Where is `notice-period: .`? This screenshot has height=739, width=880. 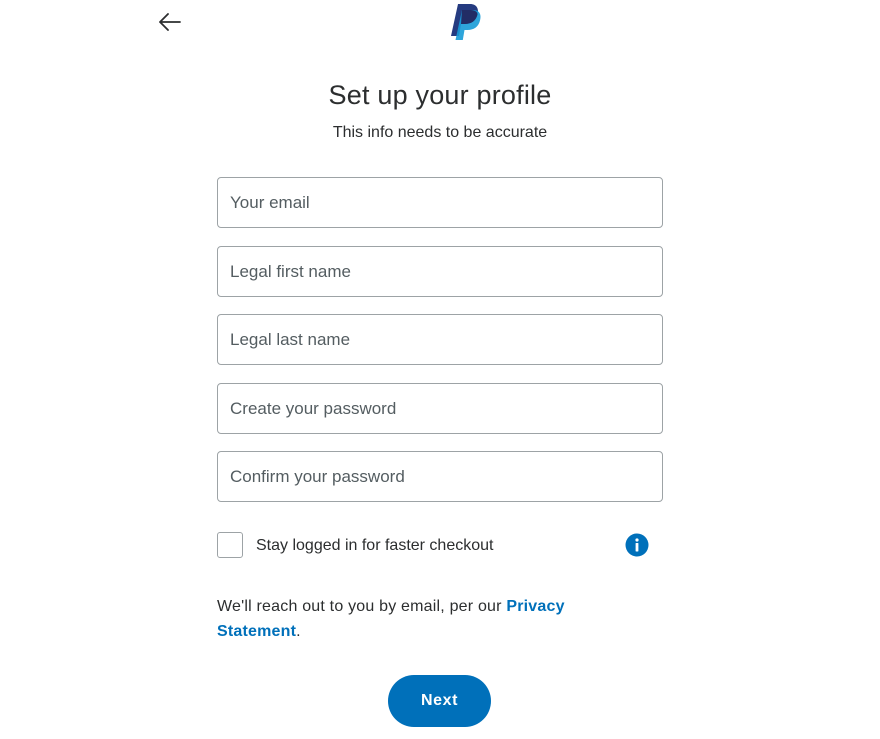
notice-period: . is located at coordinates (298, 631).